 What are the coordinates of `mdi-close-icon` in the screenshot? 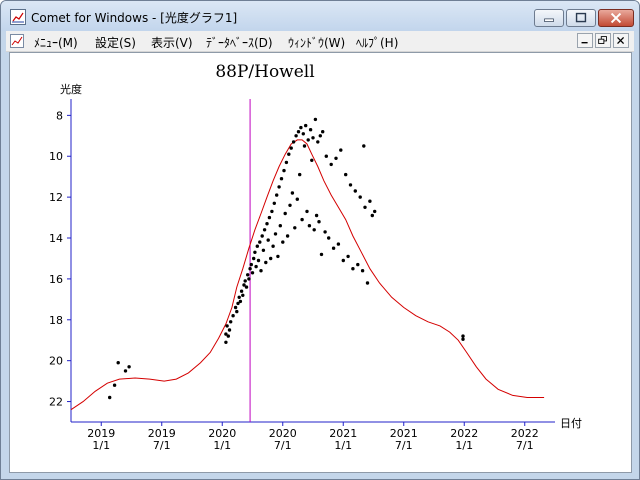 It's located at (621, 40).